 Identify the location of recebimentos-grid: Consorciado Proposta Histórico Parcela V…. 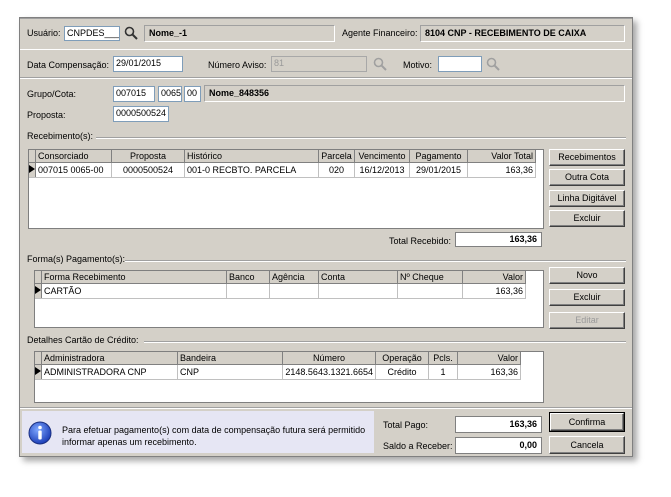
(286, 189).